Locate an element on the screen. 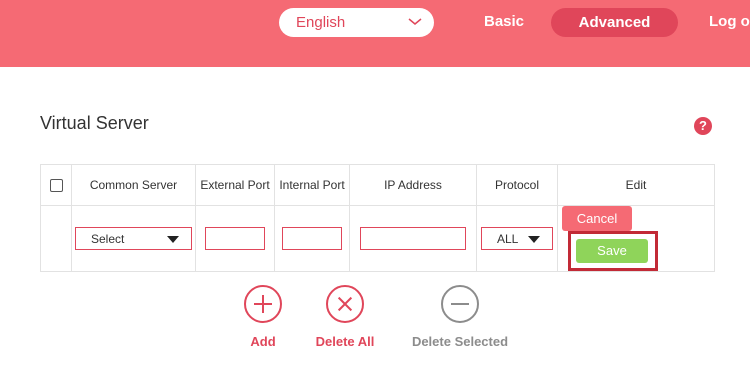 The height and width of the screenshot is (375, 750). language-select: English is located at coordinates (356, 22).